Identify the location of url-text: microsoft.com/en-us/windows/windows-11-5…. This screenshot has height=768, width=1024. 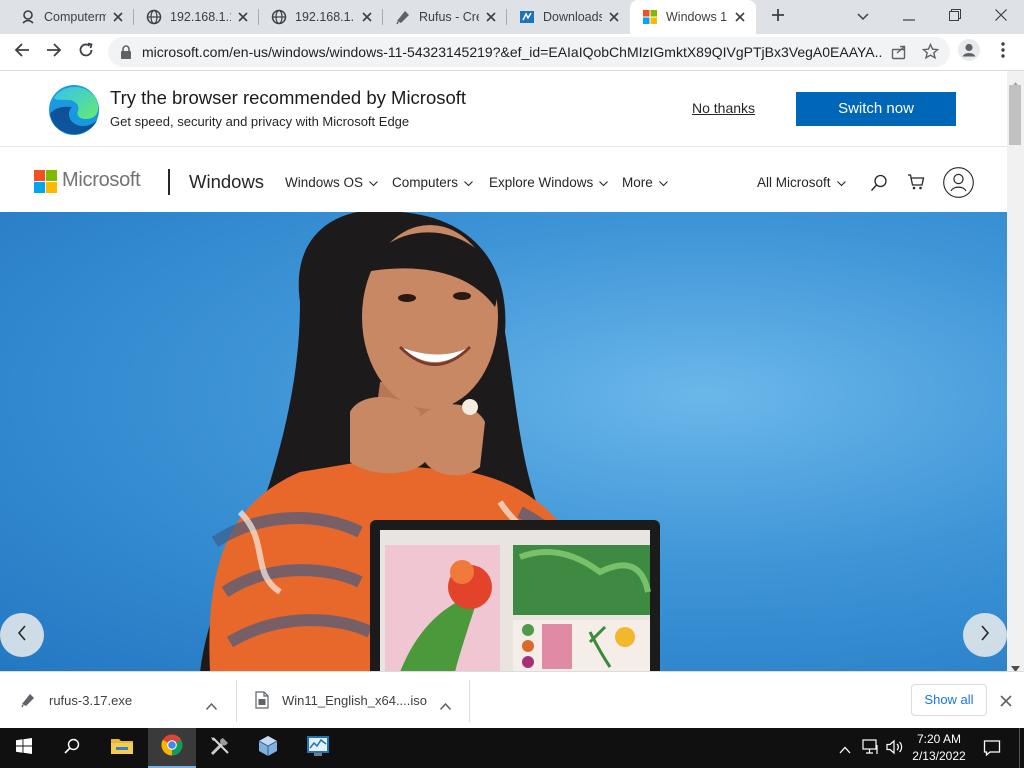
(512, 52).